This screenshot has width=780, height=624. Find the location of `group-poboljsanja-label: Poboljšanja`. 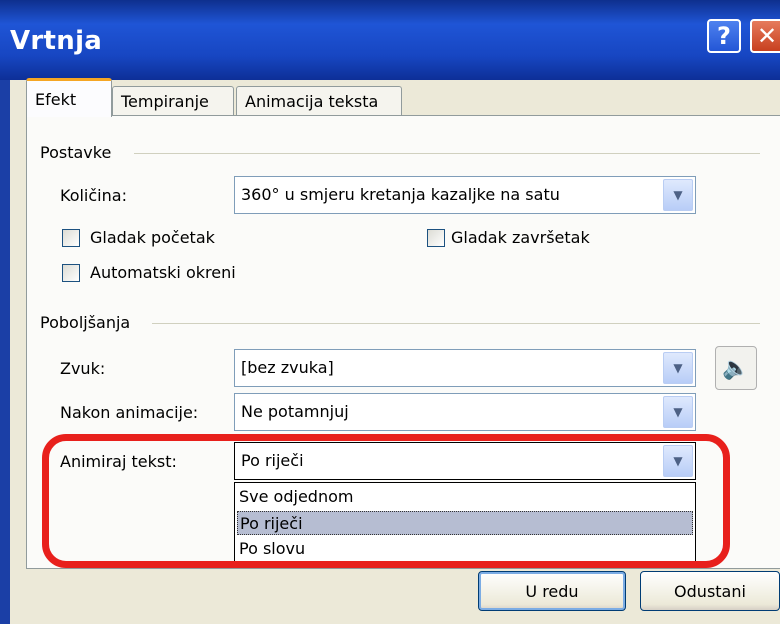

group-poboljsanja-label: Poboljšanja is located at coordinates (85, 322).